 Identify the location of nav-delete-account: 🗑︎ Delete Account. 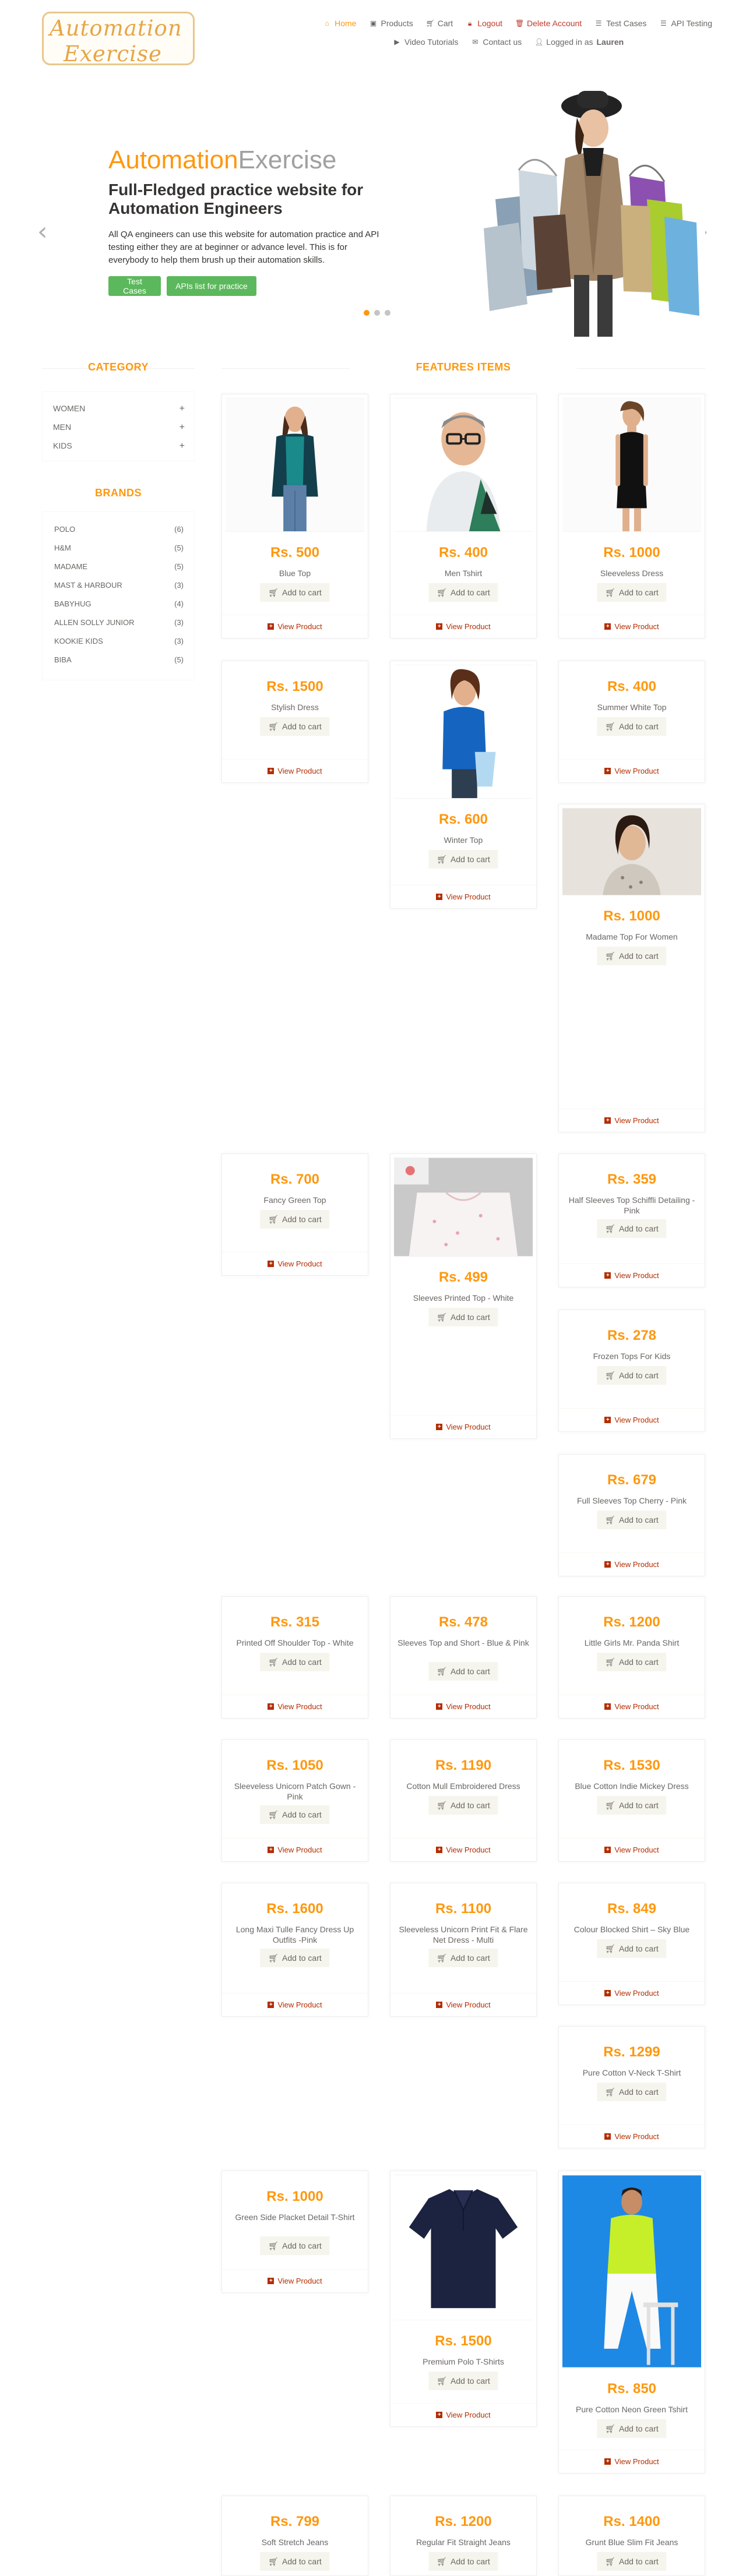
(548, 23).